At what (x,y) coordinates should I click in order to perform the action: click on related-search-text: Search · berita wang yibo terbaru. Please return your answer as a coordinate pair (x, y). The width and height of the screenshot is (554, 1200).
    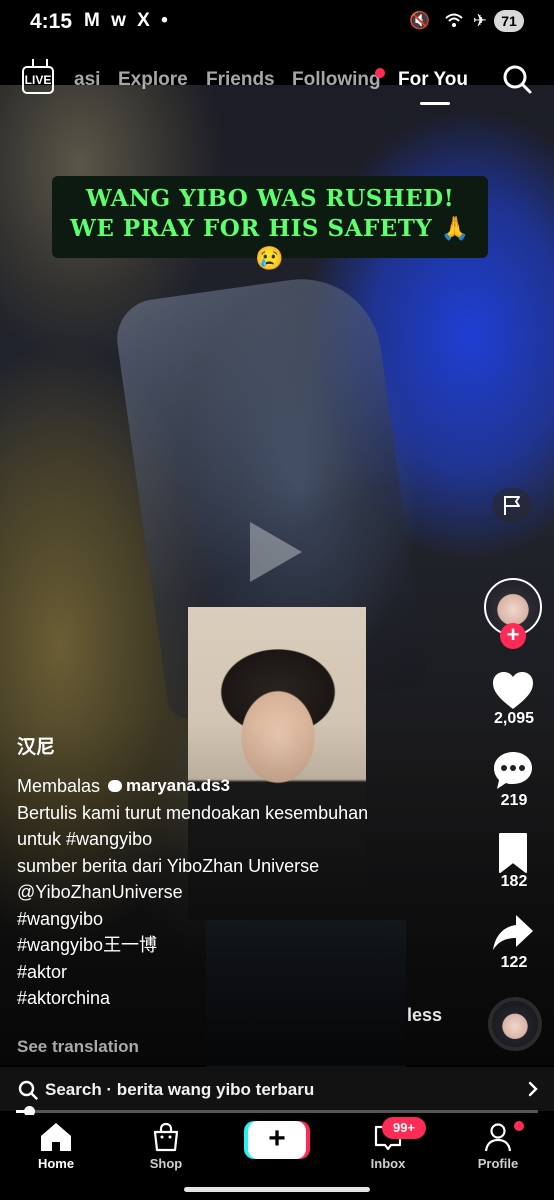
    Looking at the image, I should click on (180, 1089).